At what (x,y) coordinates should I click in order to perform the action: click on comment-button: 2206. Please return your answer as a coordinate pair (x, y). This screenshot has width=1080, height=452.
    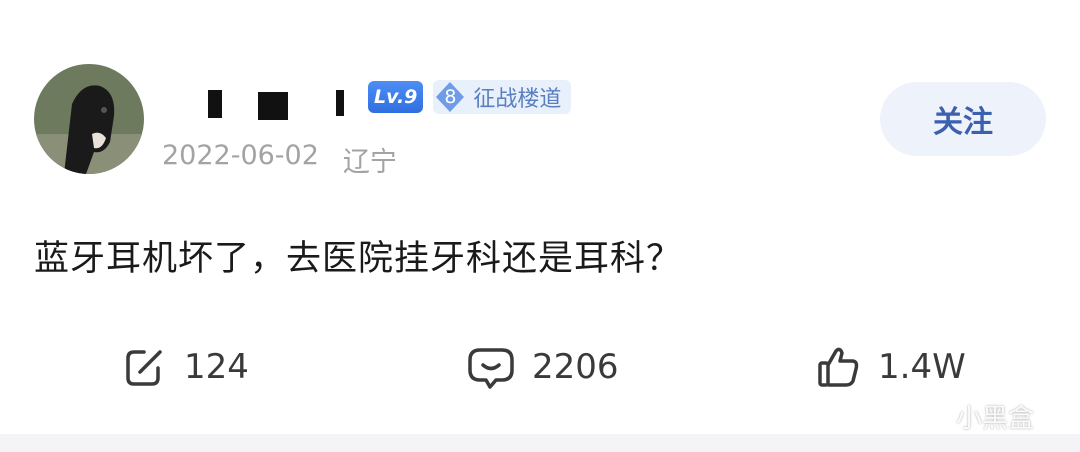
    Looking at the image, I should click on (542, 367).